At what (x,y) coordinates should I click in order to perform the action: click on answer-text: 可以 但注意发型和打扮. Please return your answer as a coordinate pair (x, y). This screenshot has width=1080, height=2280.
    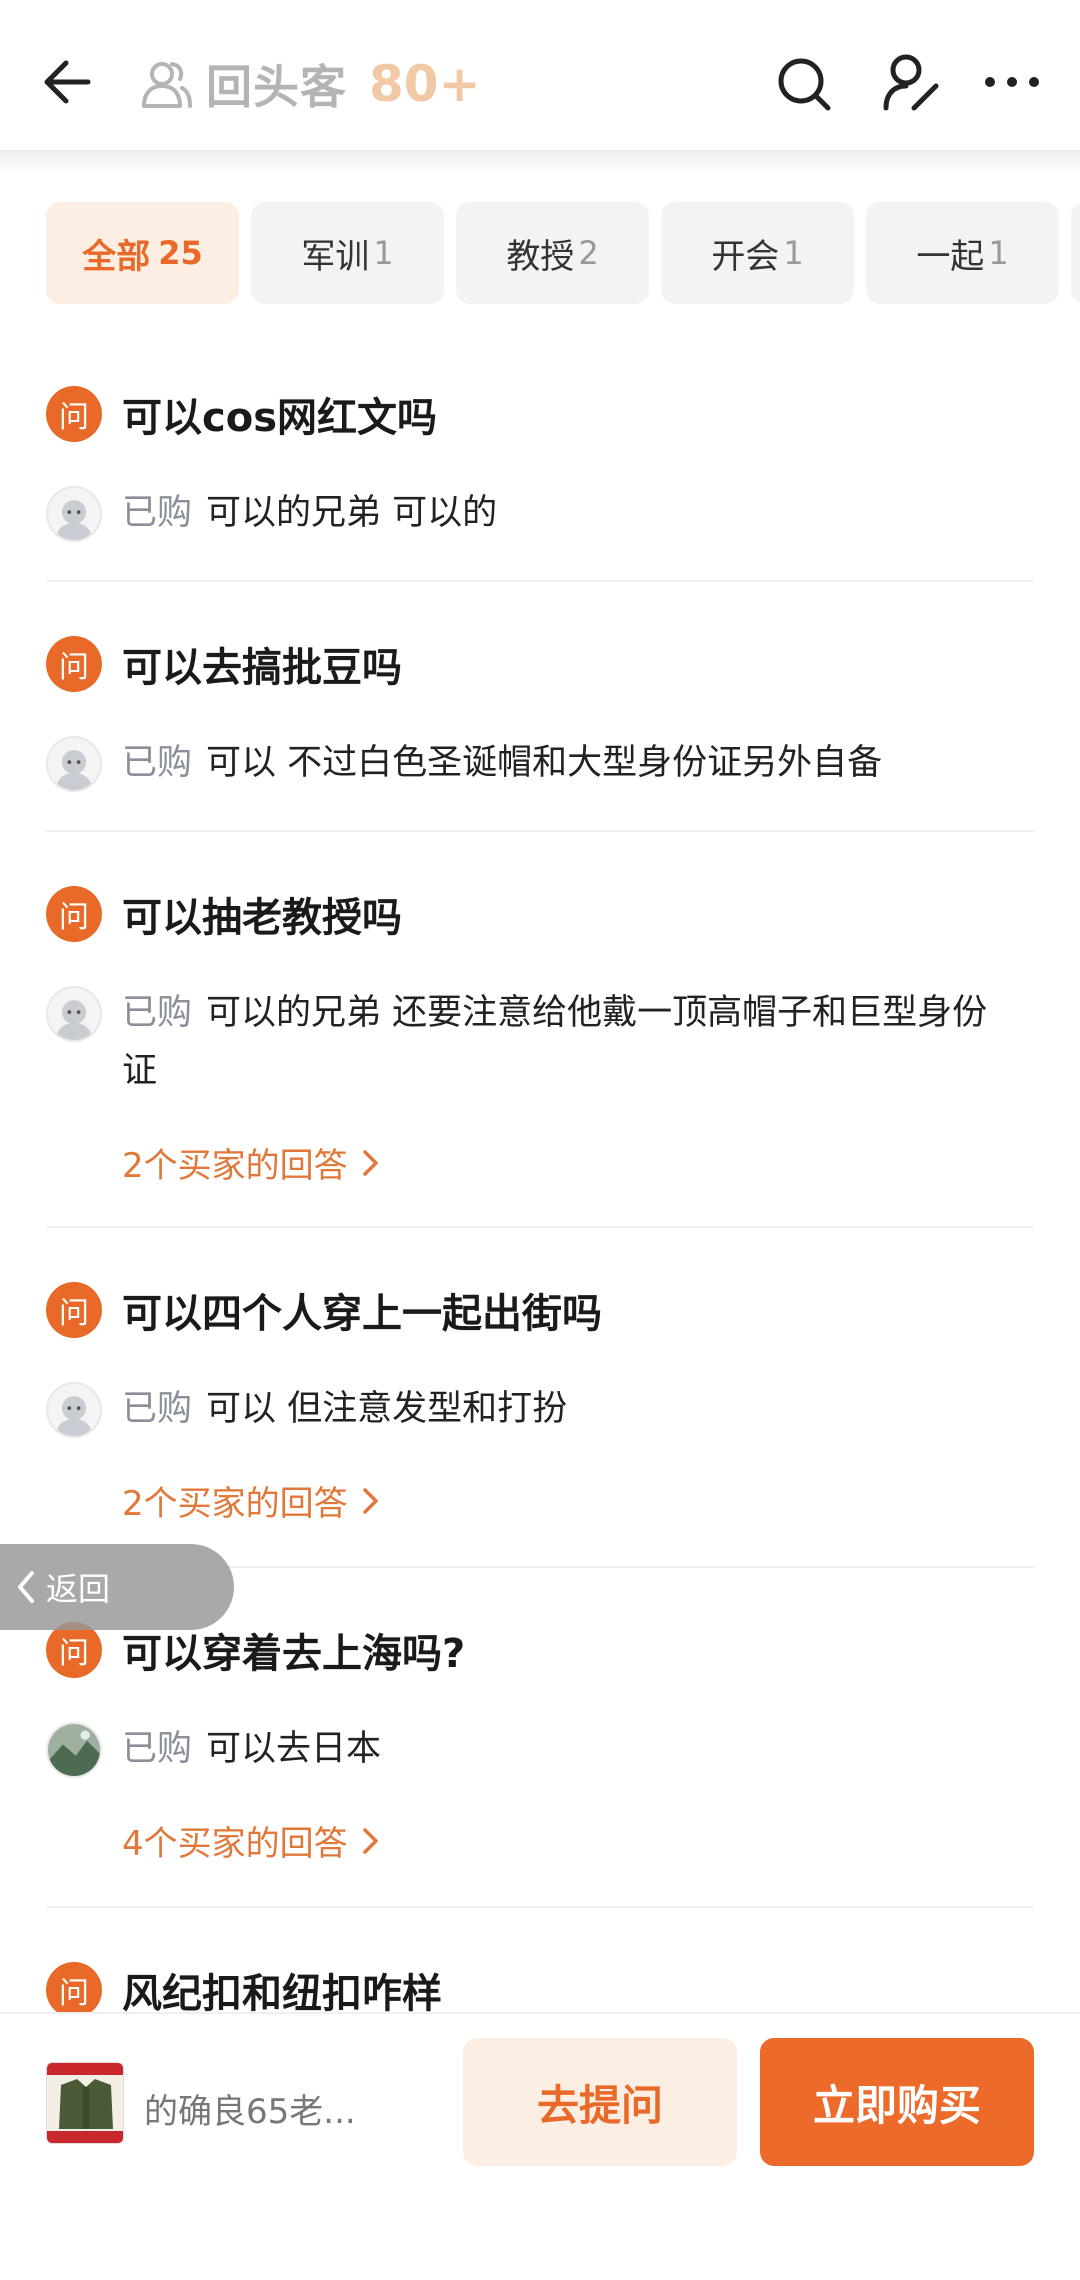
    Looking at the image, I should click on (387, 1409).